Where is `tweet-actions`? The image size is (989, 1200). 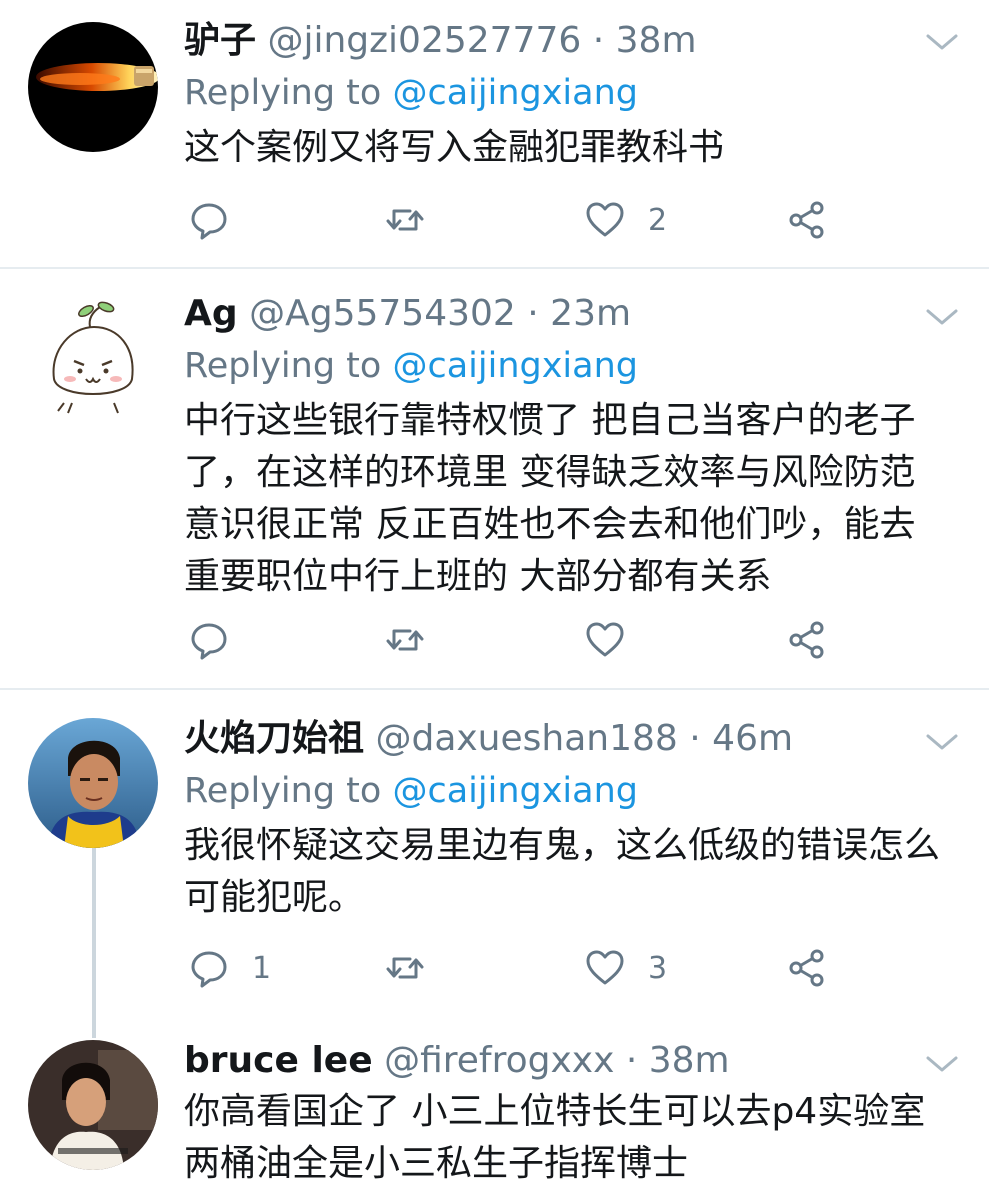 tweet-actions is located at coordinates (534, 640).